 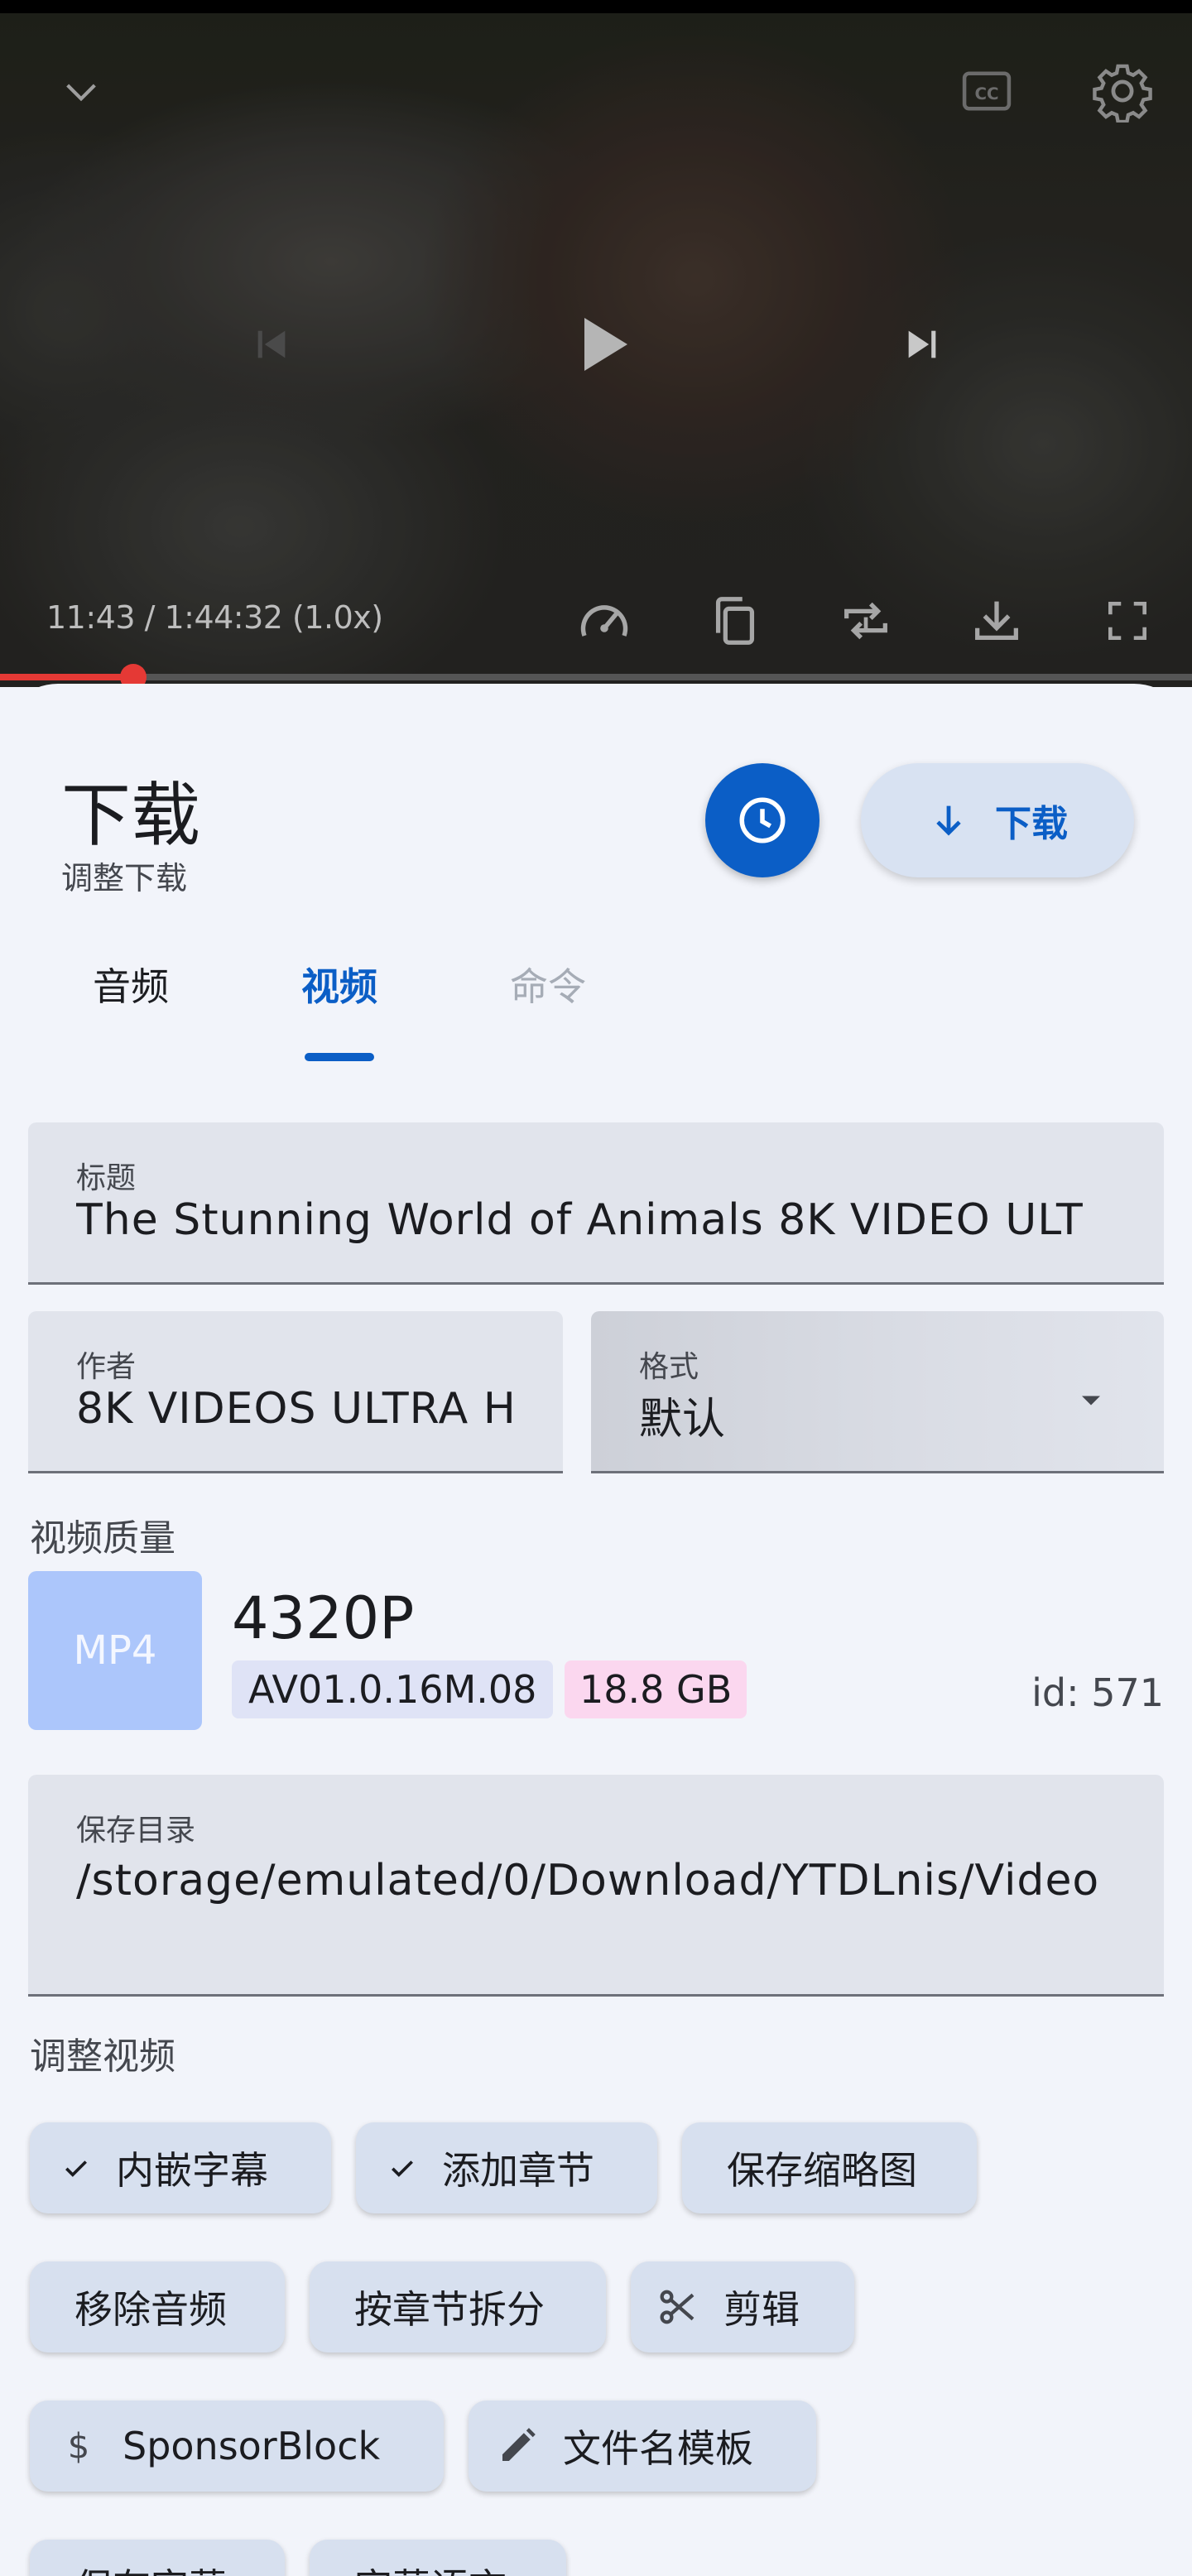 What do you see at coordinates (106, 1178) in the screenshot?
I see `title-field-label: 标题` at bounding box center [106, 1178].